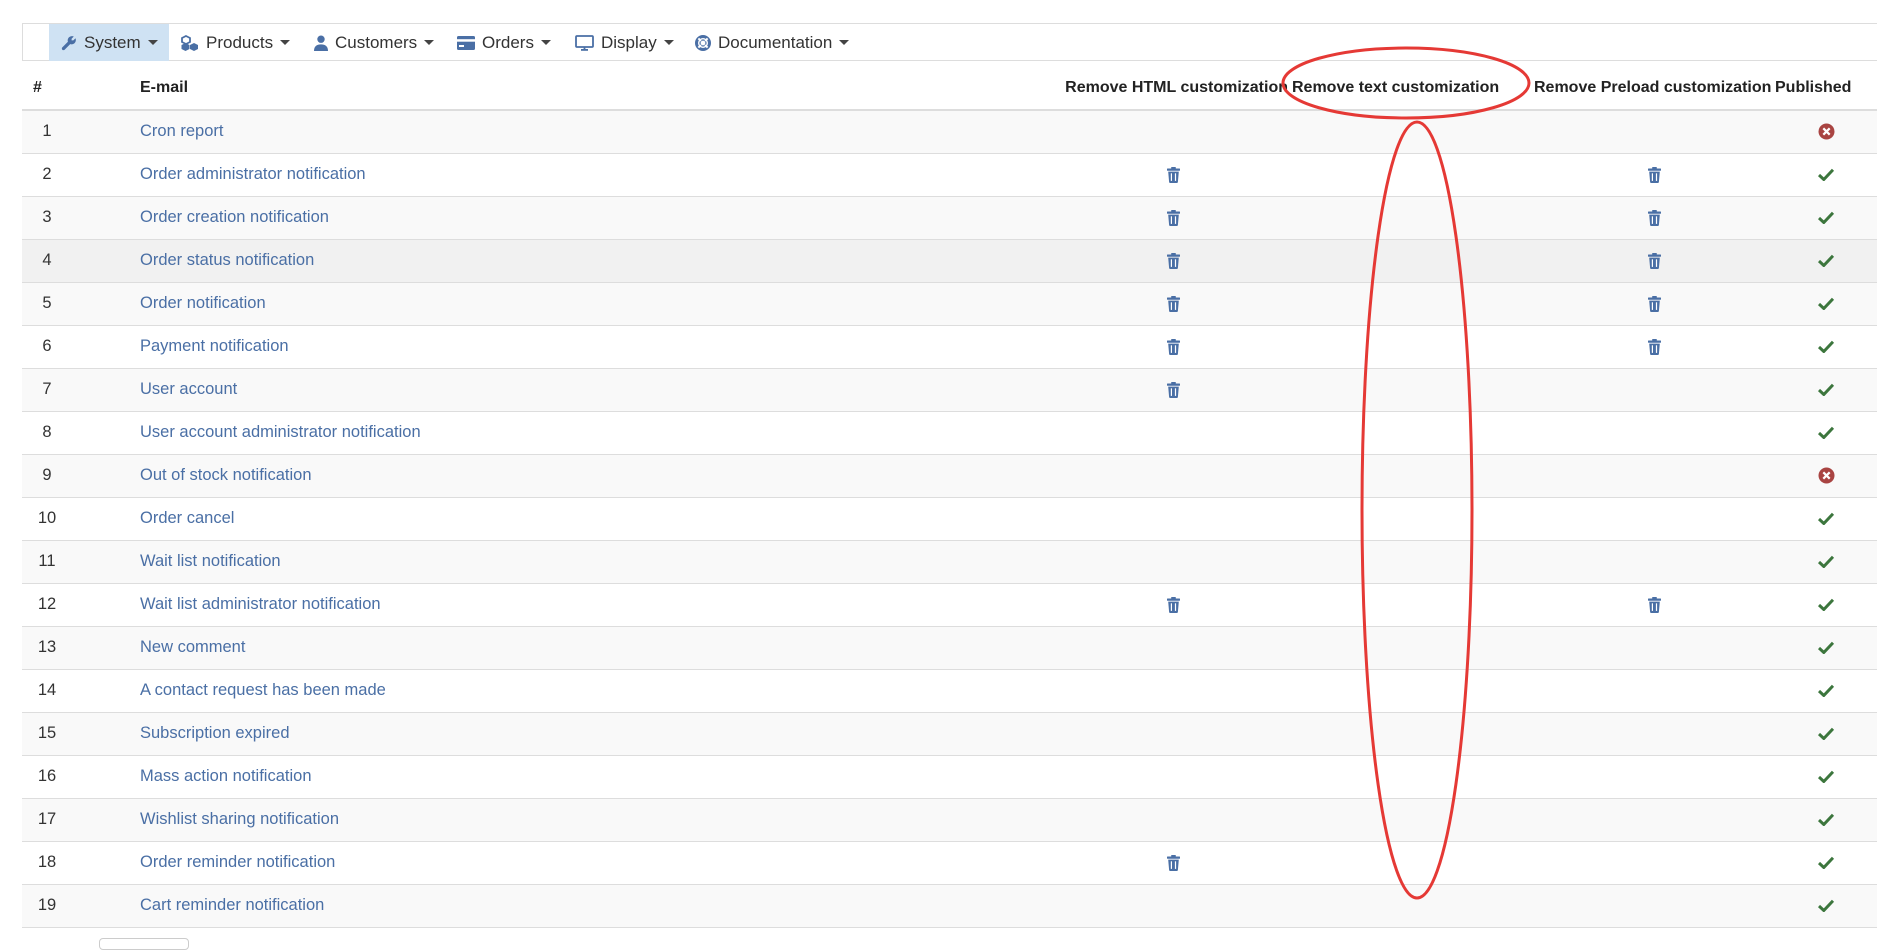 This screenshot has width=1877, height=950. What do you see at coordinates (226, 776) in the screenshot?
I see `email-link: Mass action notification` at bounding box center [226, 776].